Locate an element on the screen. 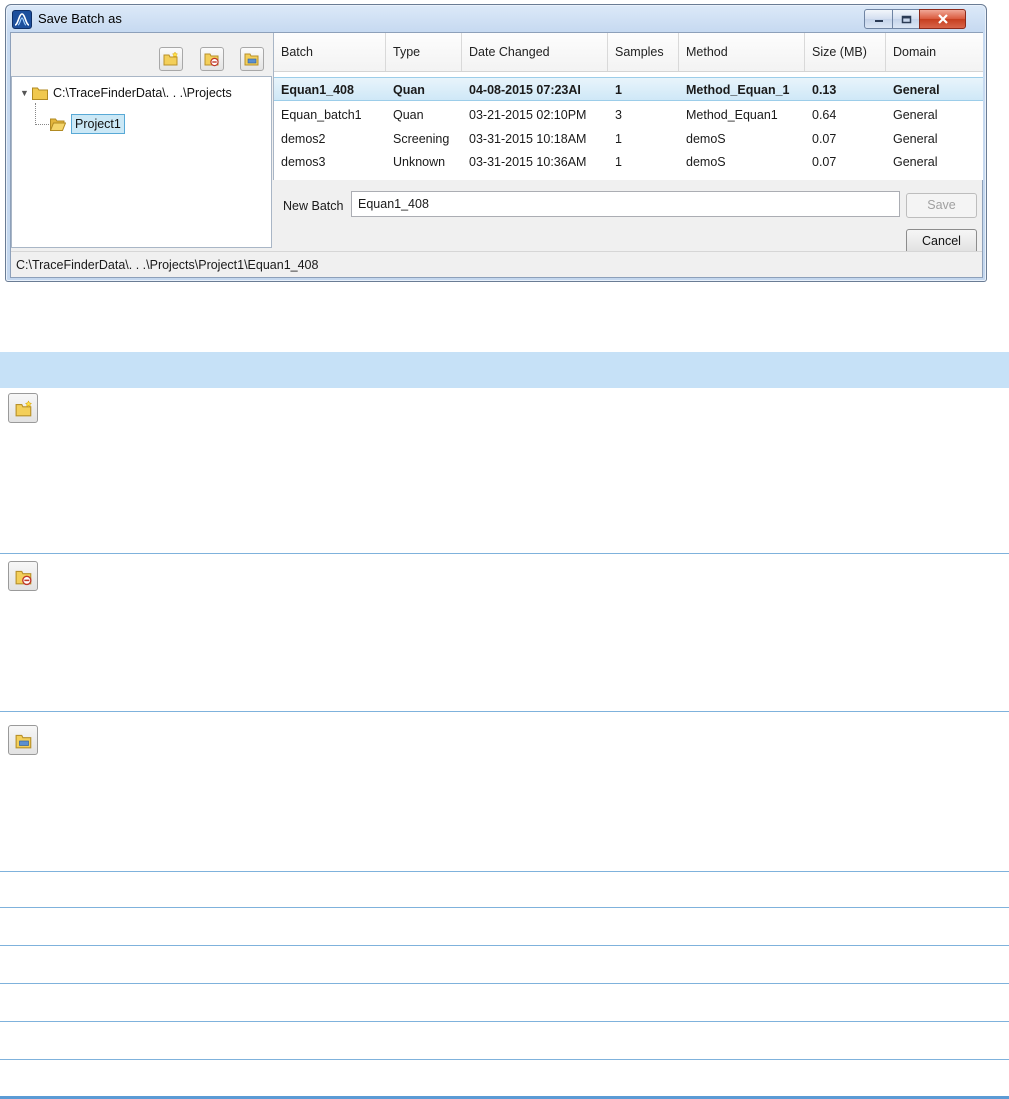 The height and width of the screenshot is (1099, 1009). column-header-date-changed: Date Changed is located at coordinates (535, 52).